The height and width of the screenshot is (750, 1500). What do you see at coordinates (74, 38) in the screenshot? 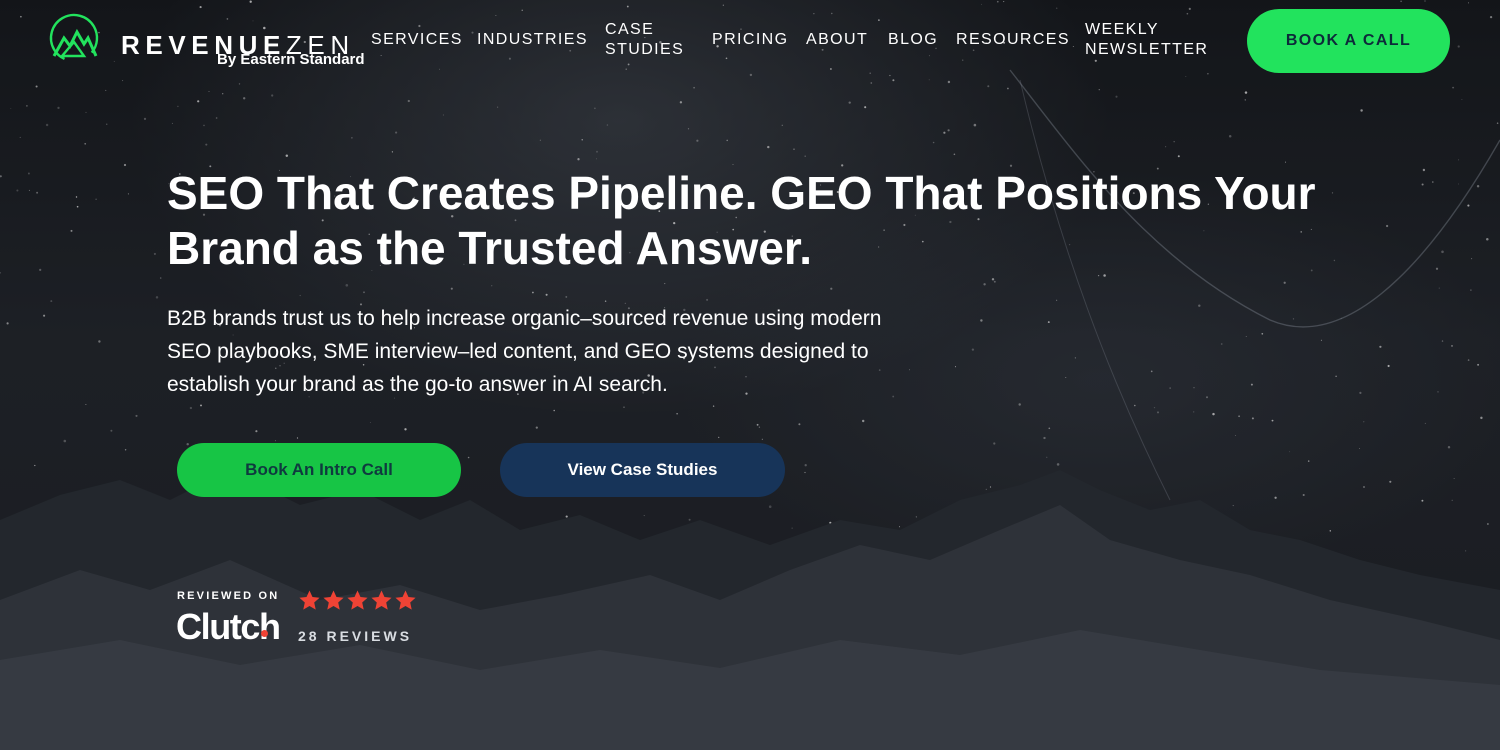
I see `mountain-peaks-icon` at bounding box center [74, 38].